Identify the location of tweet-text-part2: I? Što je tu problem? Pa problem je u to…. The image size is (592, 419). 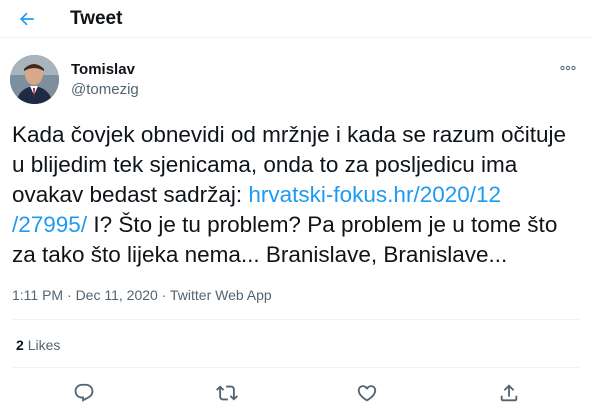
(285, 239).